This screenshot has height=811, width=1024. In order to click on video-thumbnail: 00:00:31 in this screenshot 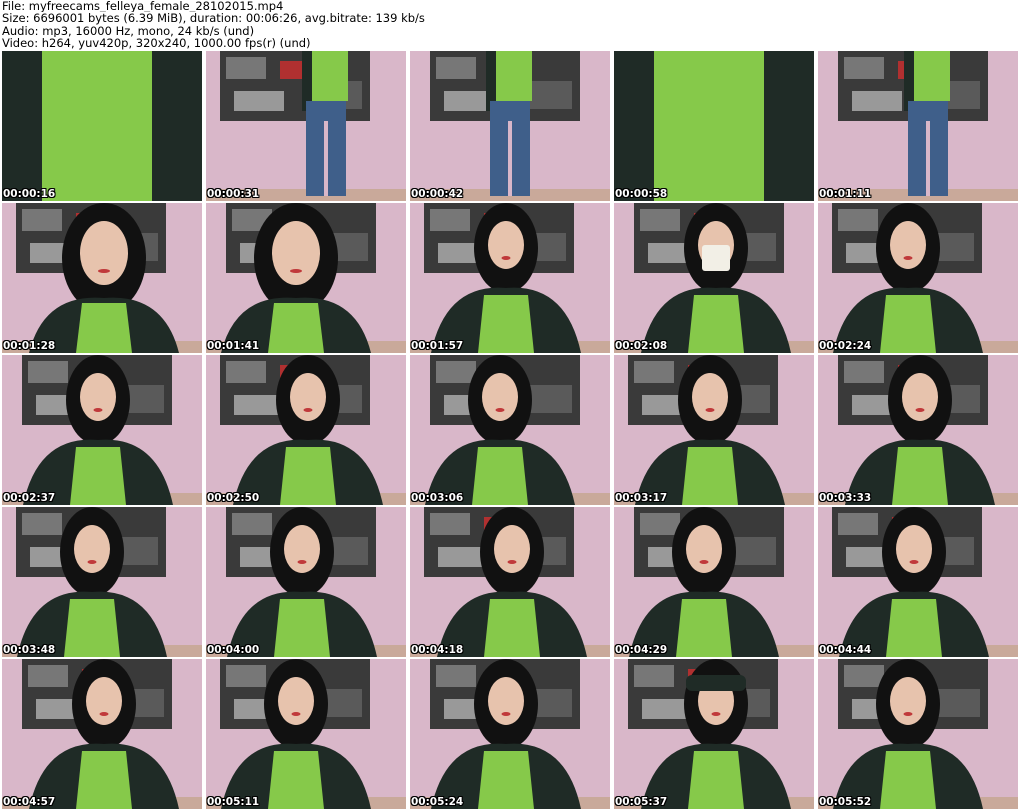, I will do `click(306, 126)`.